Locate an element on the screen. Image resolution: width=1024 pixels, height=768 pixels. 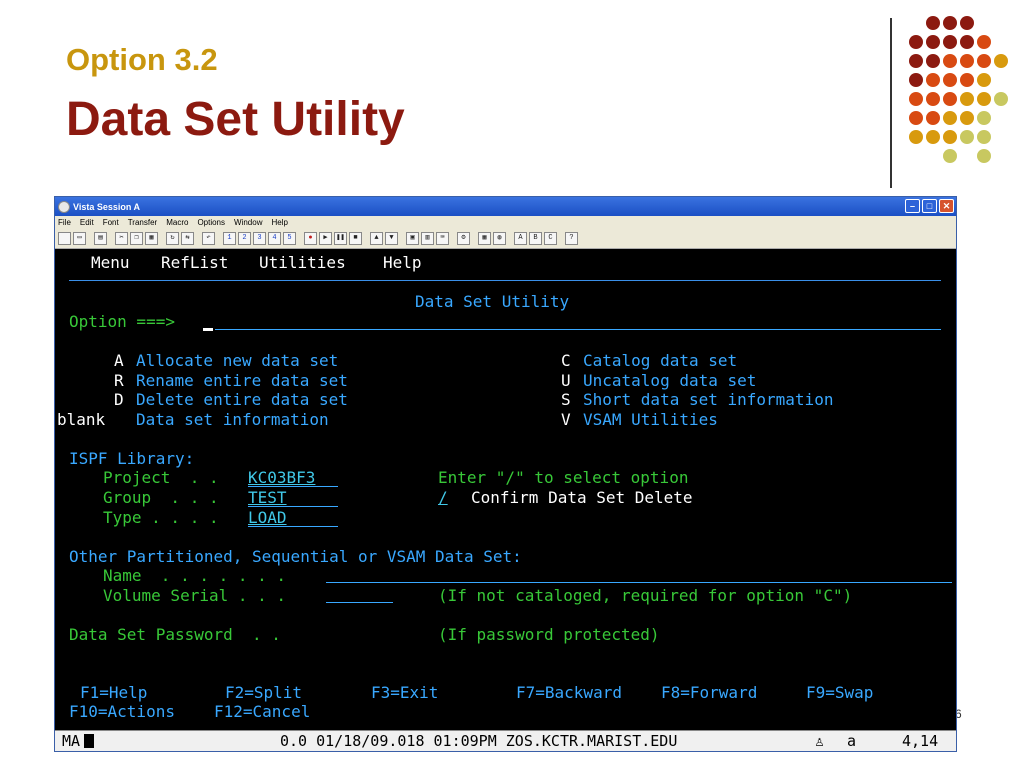
menu-action-menu: Menu is located at coordinates (110, 263).